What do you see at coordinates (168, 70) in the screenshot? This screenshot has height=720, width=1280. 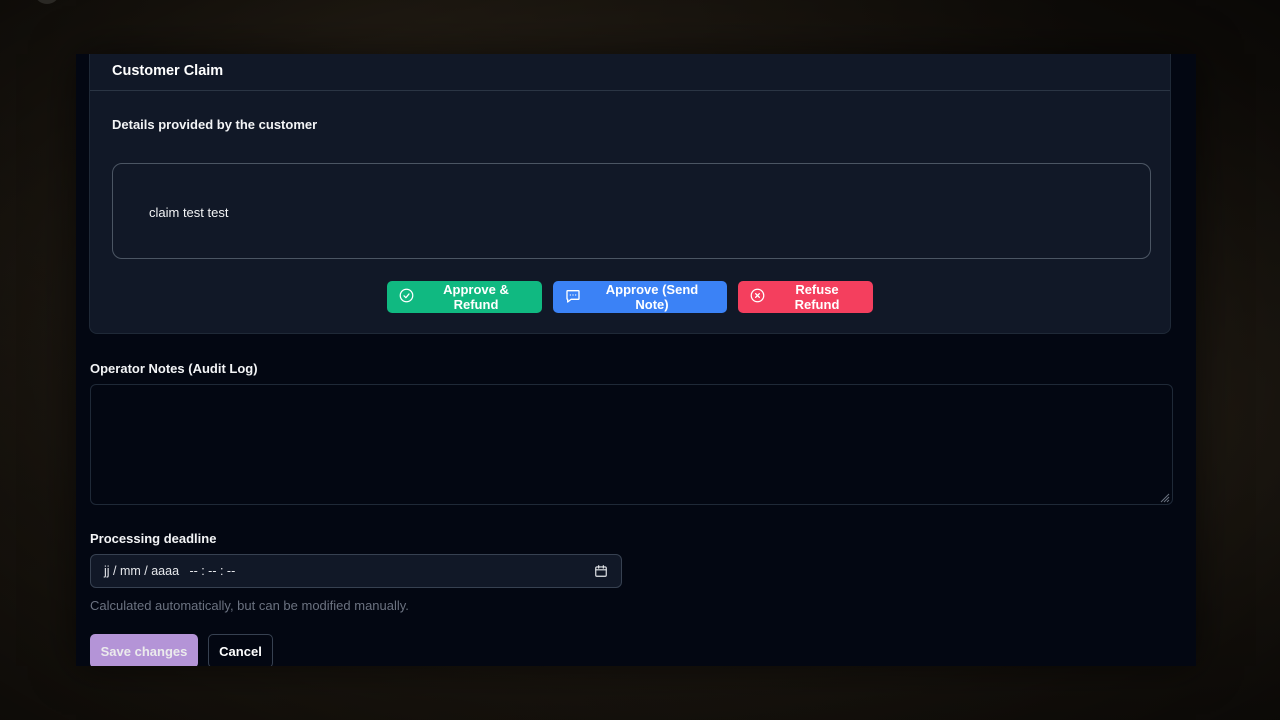 I see `claim-card-title: Customer Claim` at bounding box center [168, 70].